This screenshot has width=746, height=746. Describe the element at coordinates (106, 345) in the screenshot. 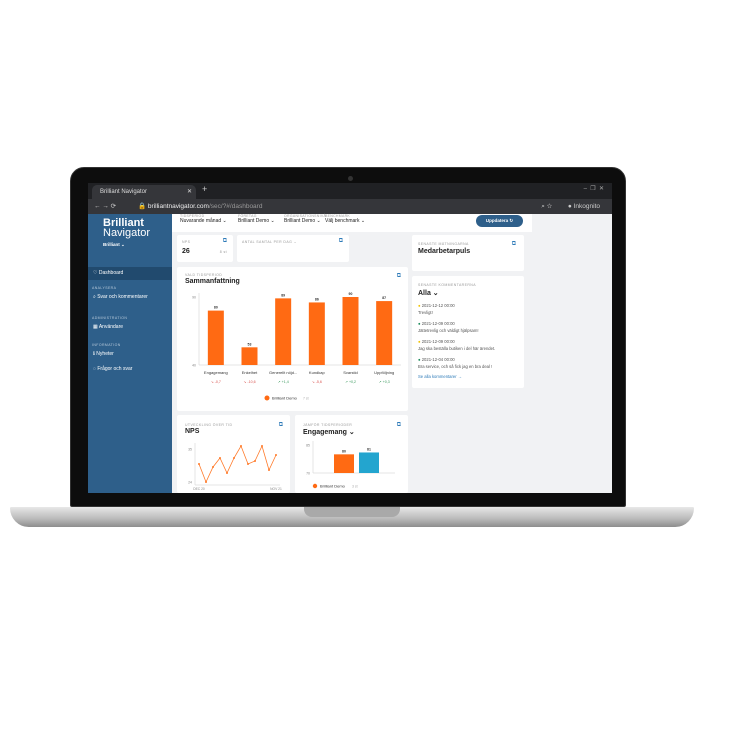

I see `section-label: INFORMATION` at that location.